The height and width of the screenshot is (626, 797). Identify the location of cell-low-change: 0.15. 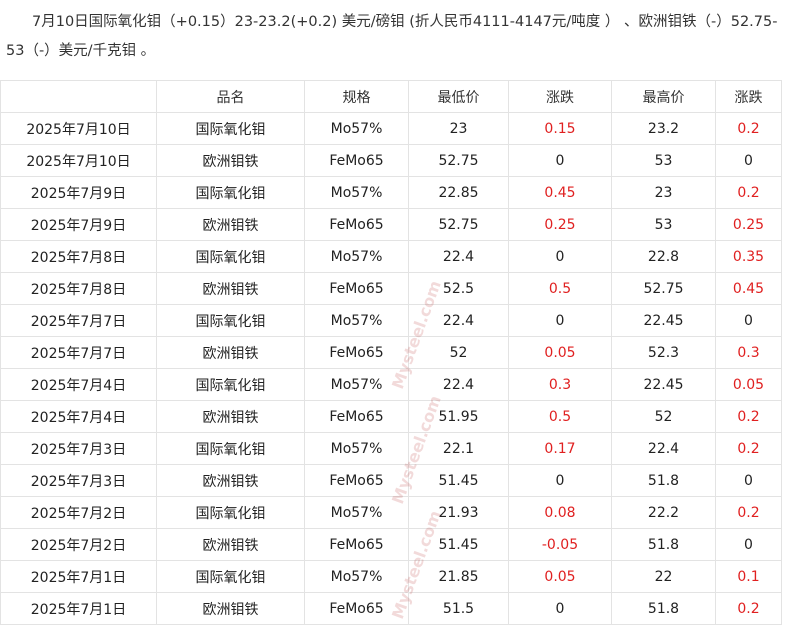
(560, 128).